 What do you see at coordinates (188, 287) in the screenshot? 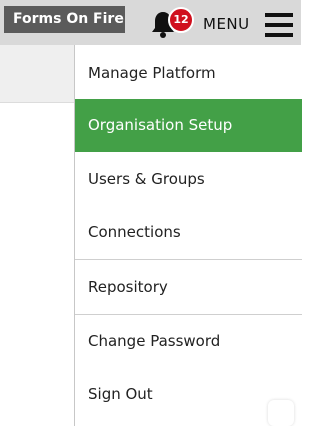
I see `menu-item-repository: Repository` at bounding box center [188, 287].